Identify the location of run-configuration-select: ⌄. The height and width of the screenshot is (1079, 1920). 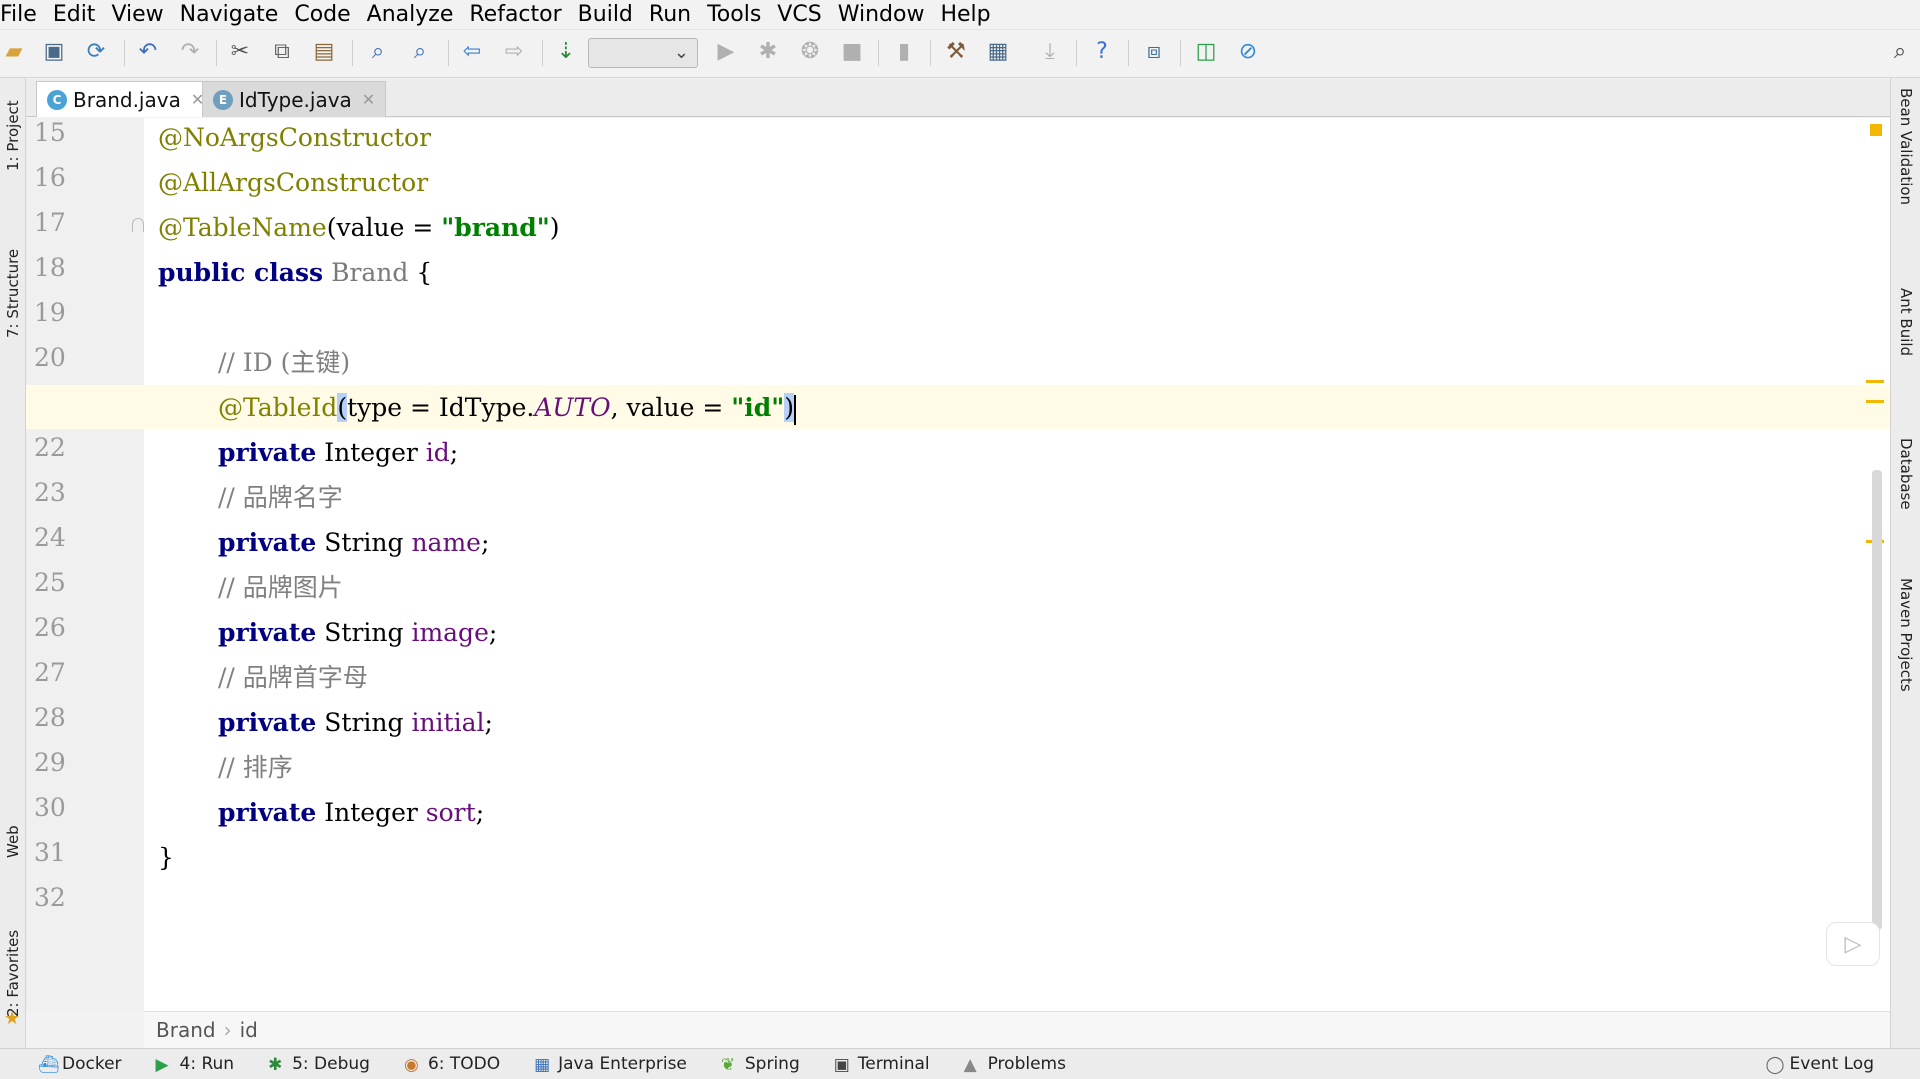
(643, 53).